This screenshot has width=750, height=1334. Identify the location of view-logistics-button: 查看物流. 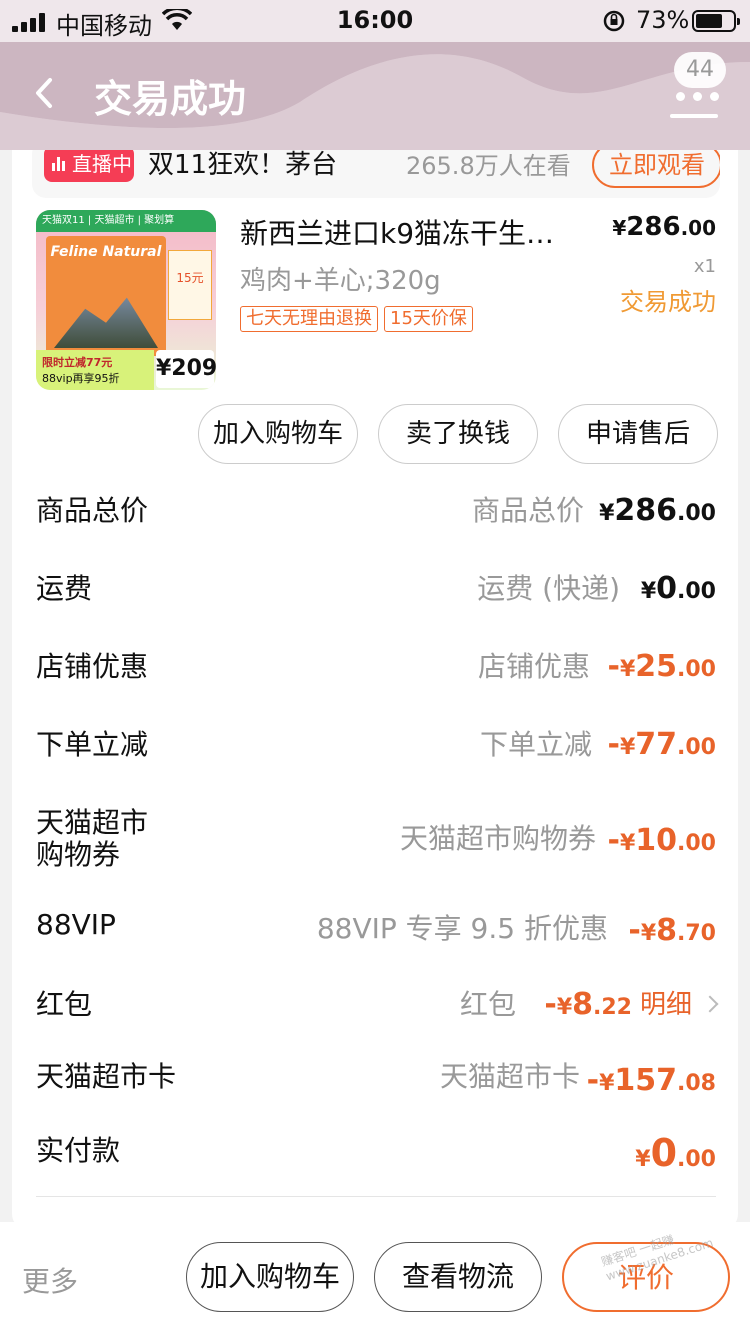
(458, 1277).